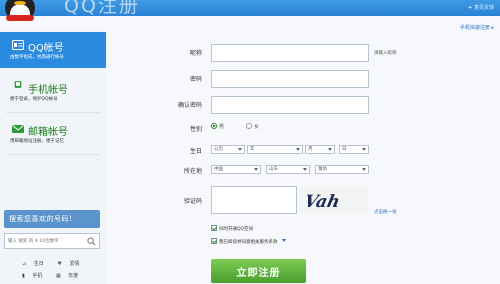  I want to click on calendar-icon: ▦, so click(58, 276).